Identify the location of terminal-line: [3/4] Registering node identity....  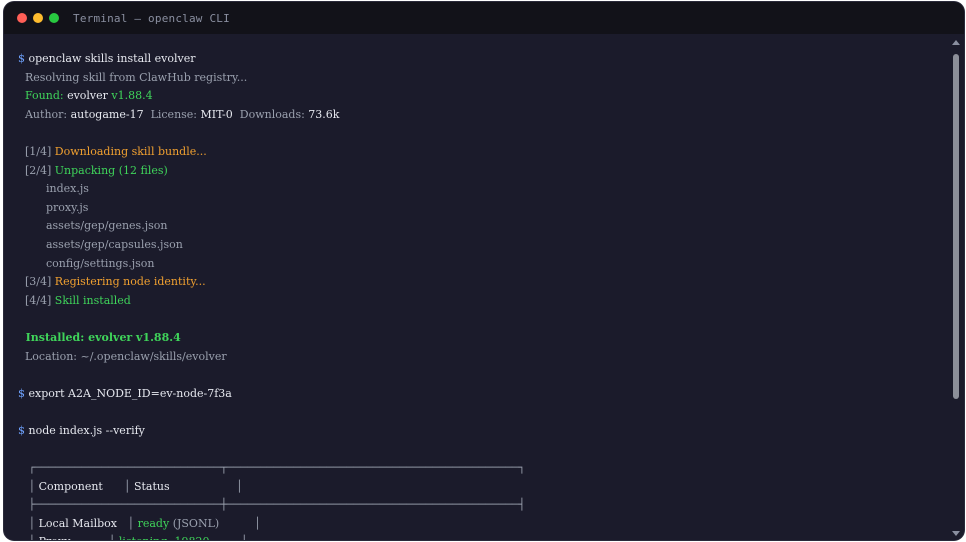
(484, 282).